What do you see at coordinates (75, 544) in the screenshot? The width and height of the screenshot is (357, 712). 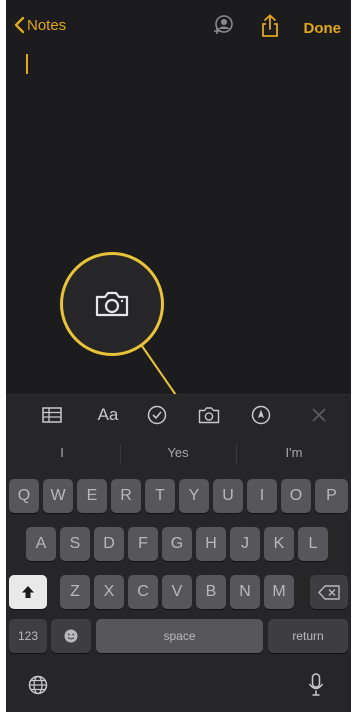 I see `key-s: S` at bounding box center [75, 544].